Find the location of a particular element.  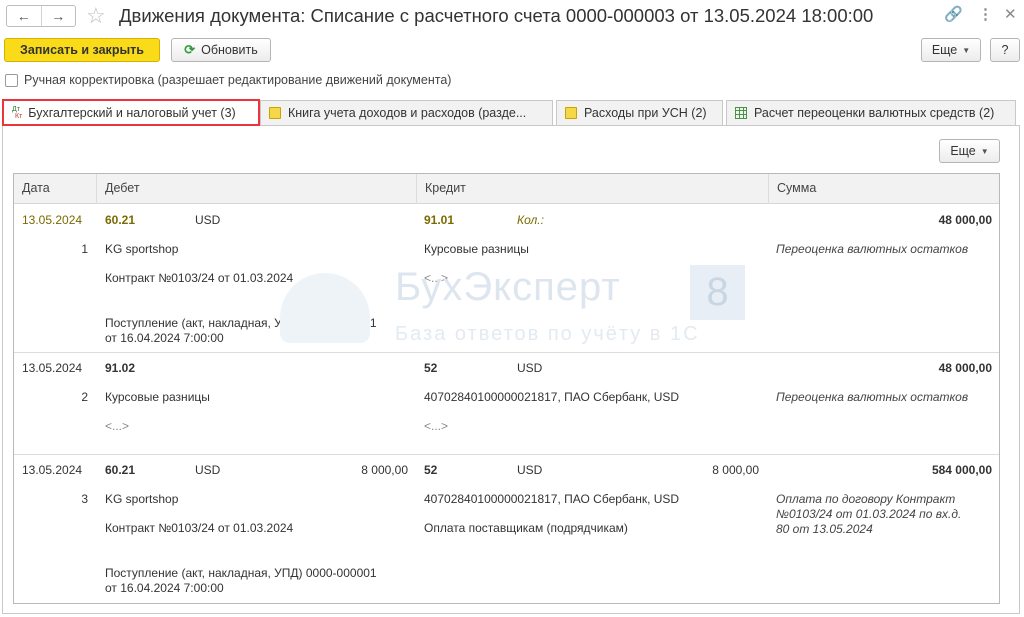

help-button: ? is located at coordinates (1005, 50).